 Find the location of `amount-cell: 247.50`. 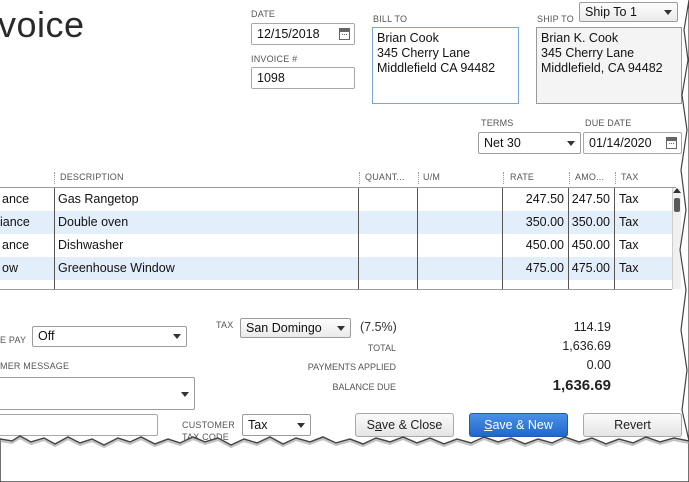

amount-cell: 247.50 is located at coordinates (589, 199).